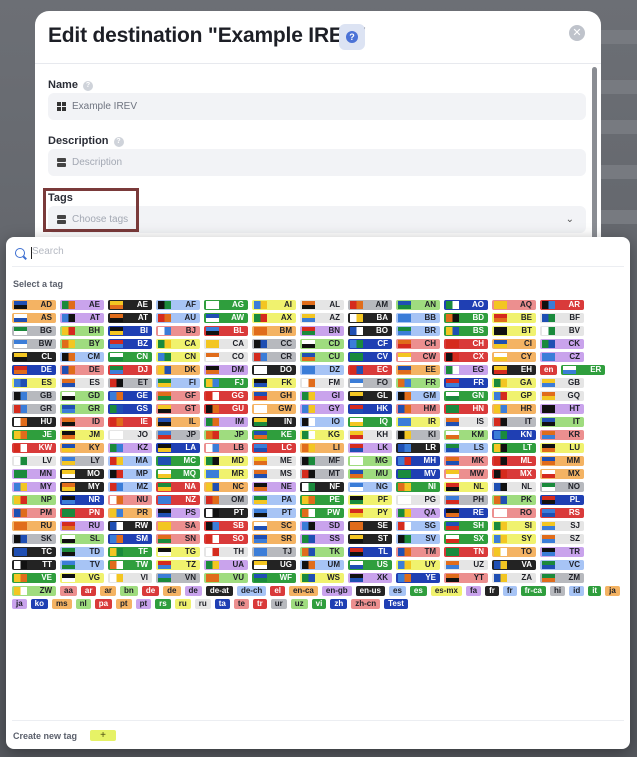 The width and height of the screenshot is (637, 757). I want to click on tag-chip: UZ, so click(466, 565).